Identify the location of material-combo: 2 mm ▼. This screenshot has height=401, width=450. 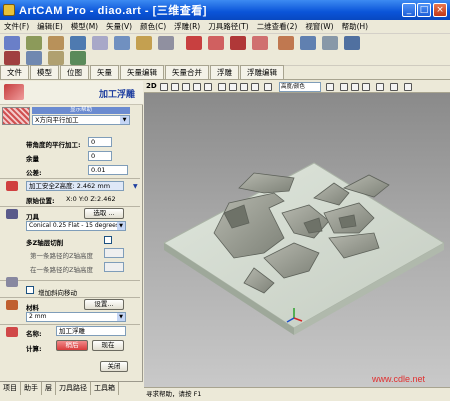
(76, 317).